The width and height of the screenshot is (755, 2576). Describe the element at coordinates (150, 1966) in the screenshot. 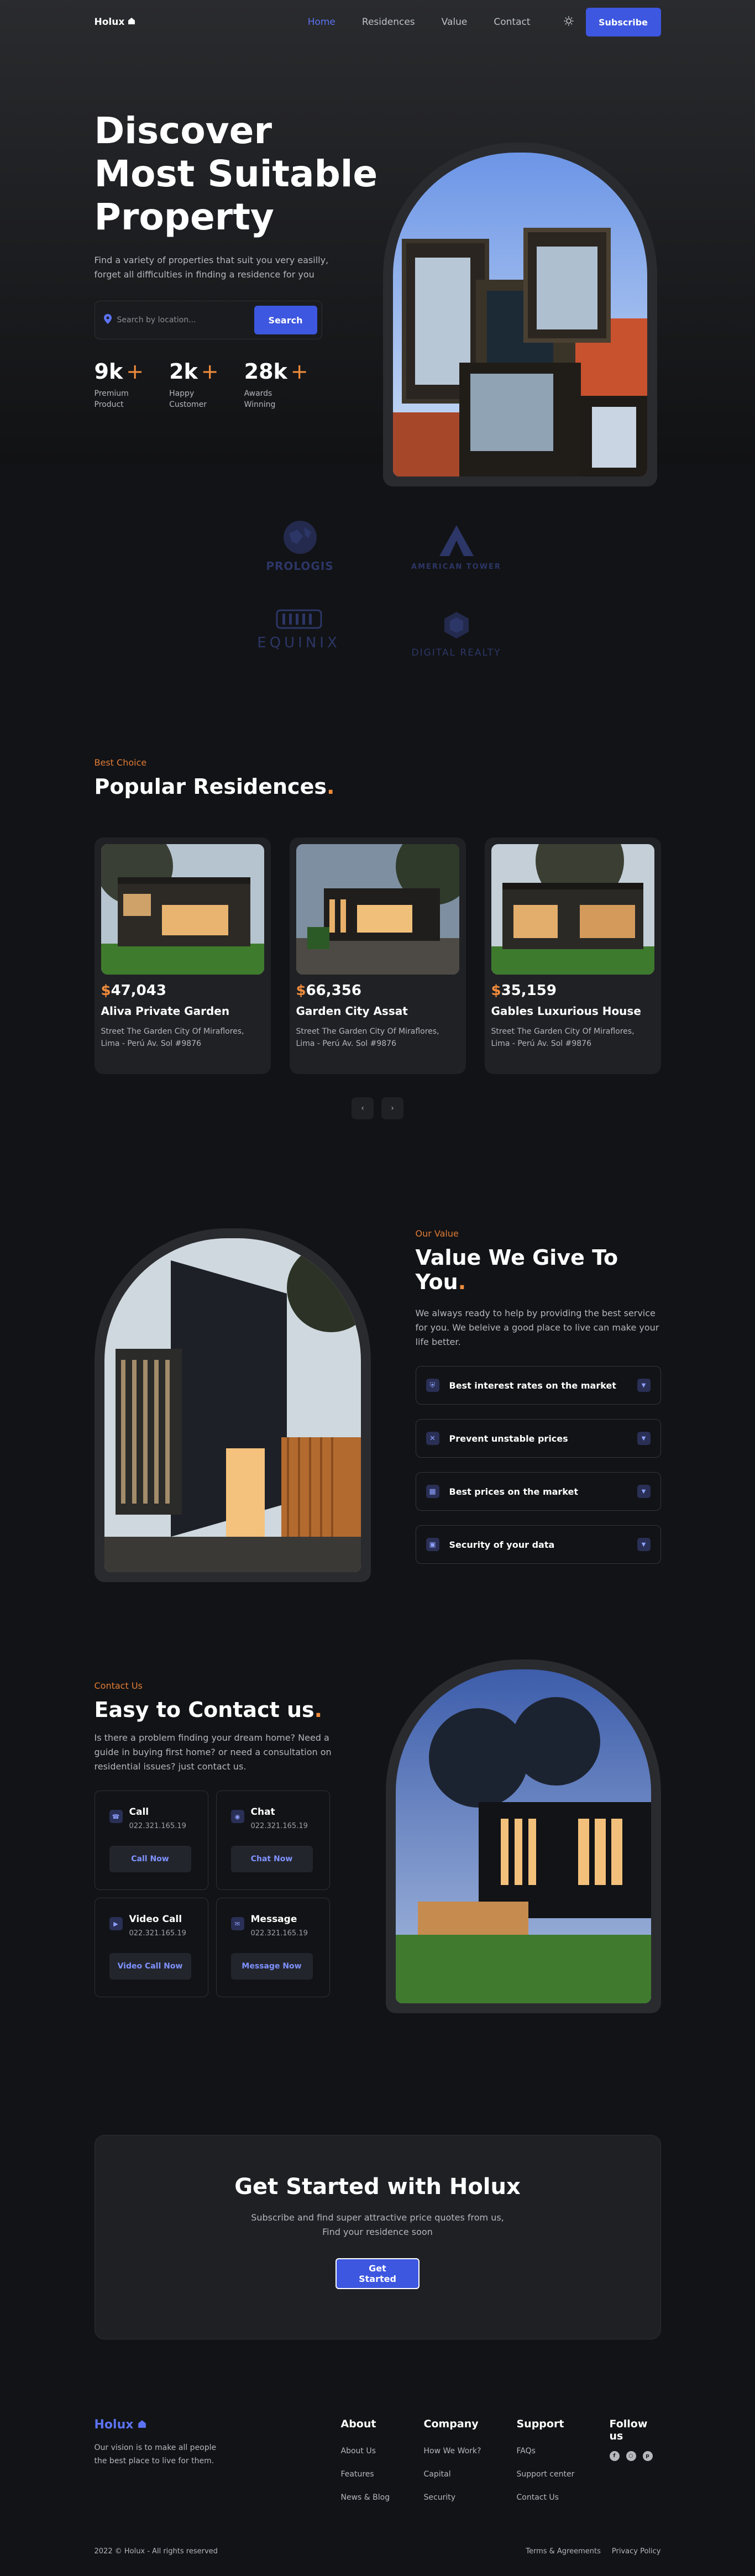

I see `video-call-now-button: Video Call Now` at that location.